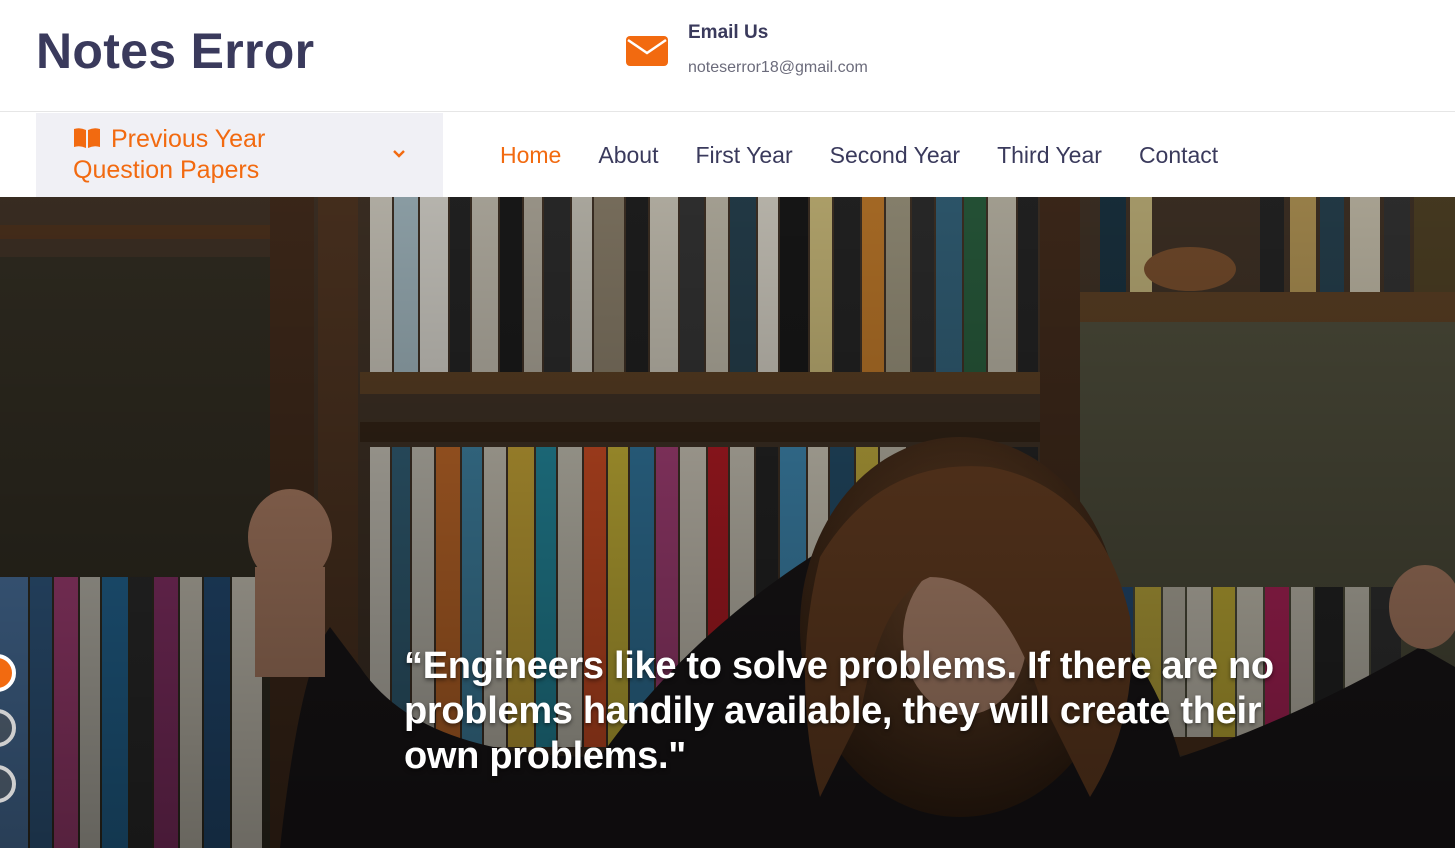 This screenshot has height=848, width=1455. I want to click on dropdown-label-line1: Previous Year, so click(188, 139).